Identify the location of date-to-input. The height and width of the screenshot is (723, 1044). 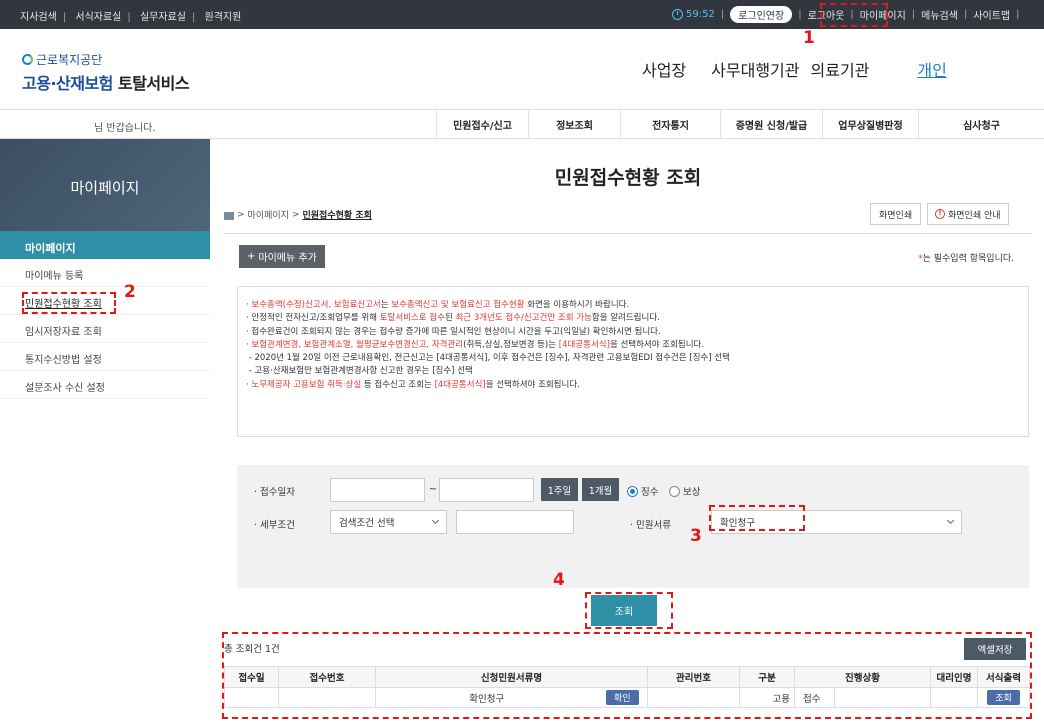
(486, 490).